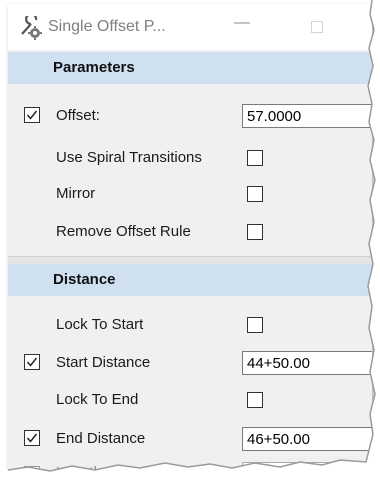  What do you see at coordinates (78, 115) in the screenshot?
I see `offset-label: Offset:` at bounding box center [78, 115].